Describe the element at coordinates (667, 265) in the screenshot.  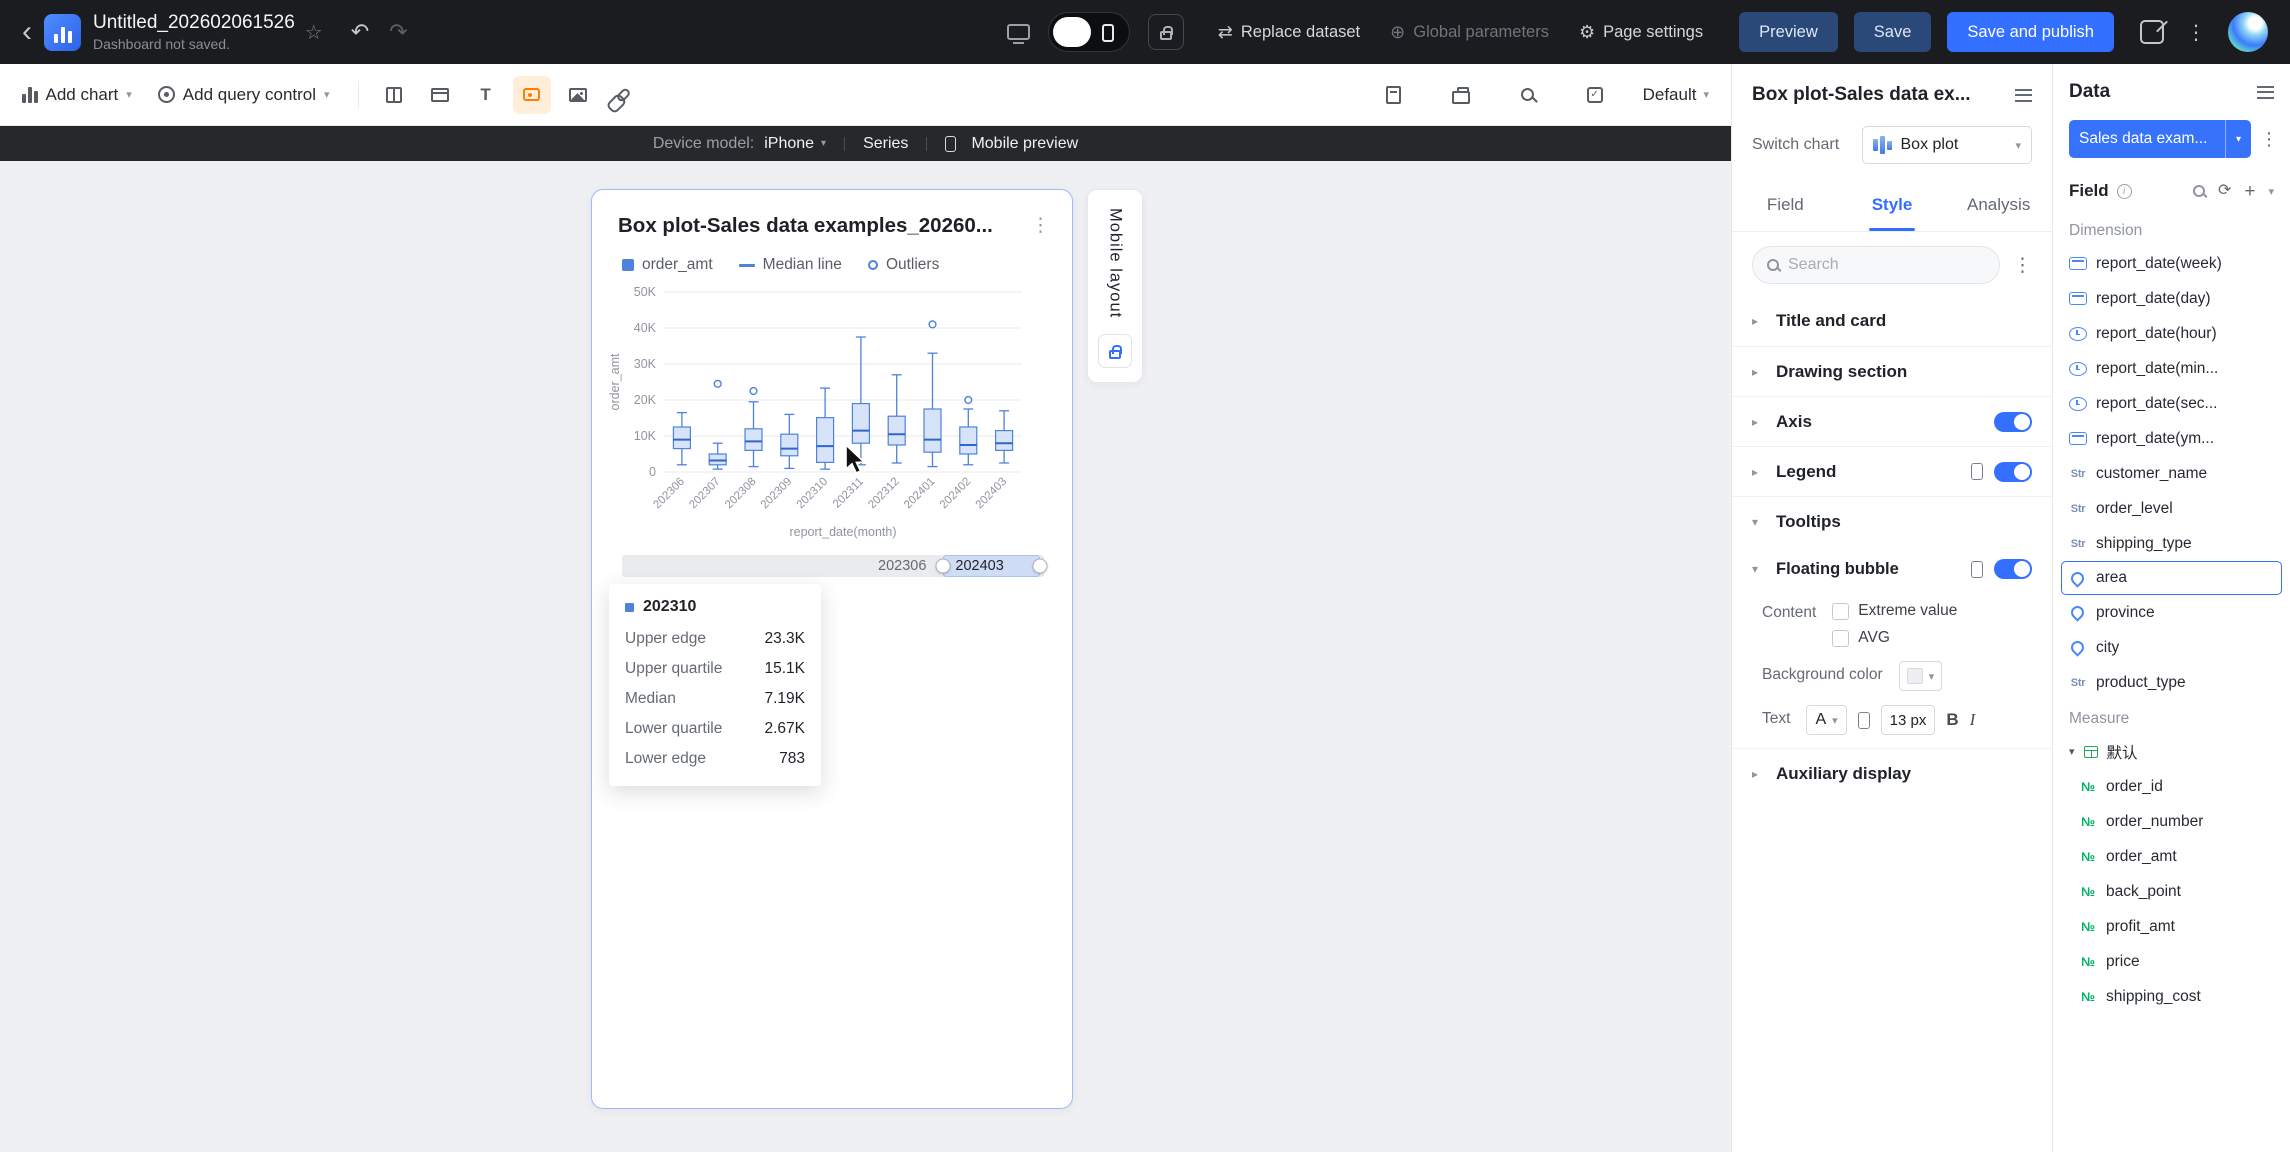
I see `legend-item: order_amt` at that location.